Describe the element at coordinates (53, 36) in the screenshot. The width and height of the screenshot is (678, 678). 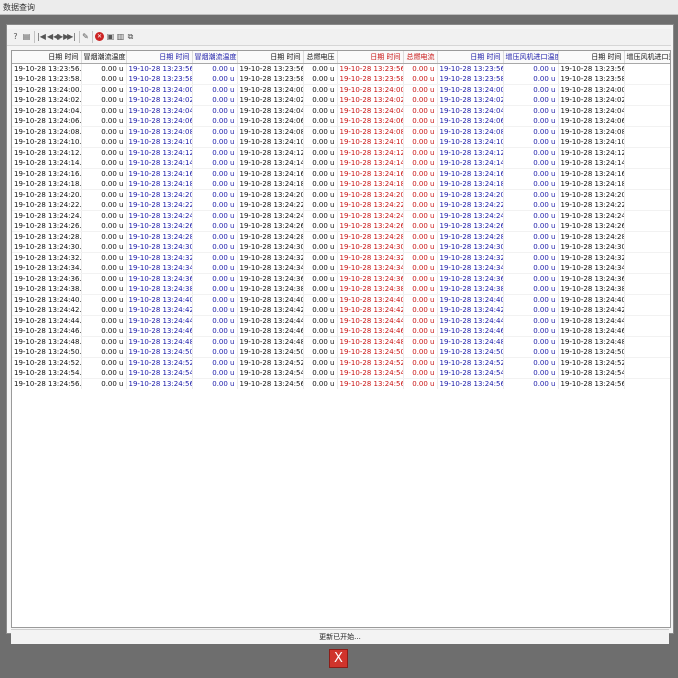
I see `previous-page-icon: ◀◀` at that location.